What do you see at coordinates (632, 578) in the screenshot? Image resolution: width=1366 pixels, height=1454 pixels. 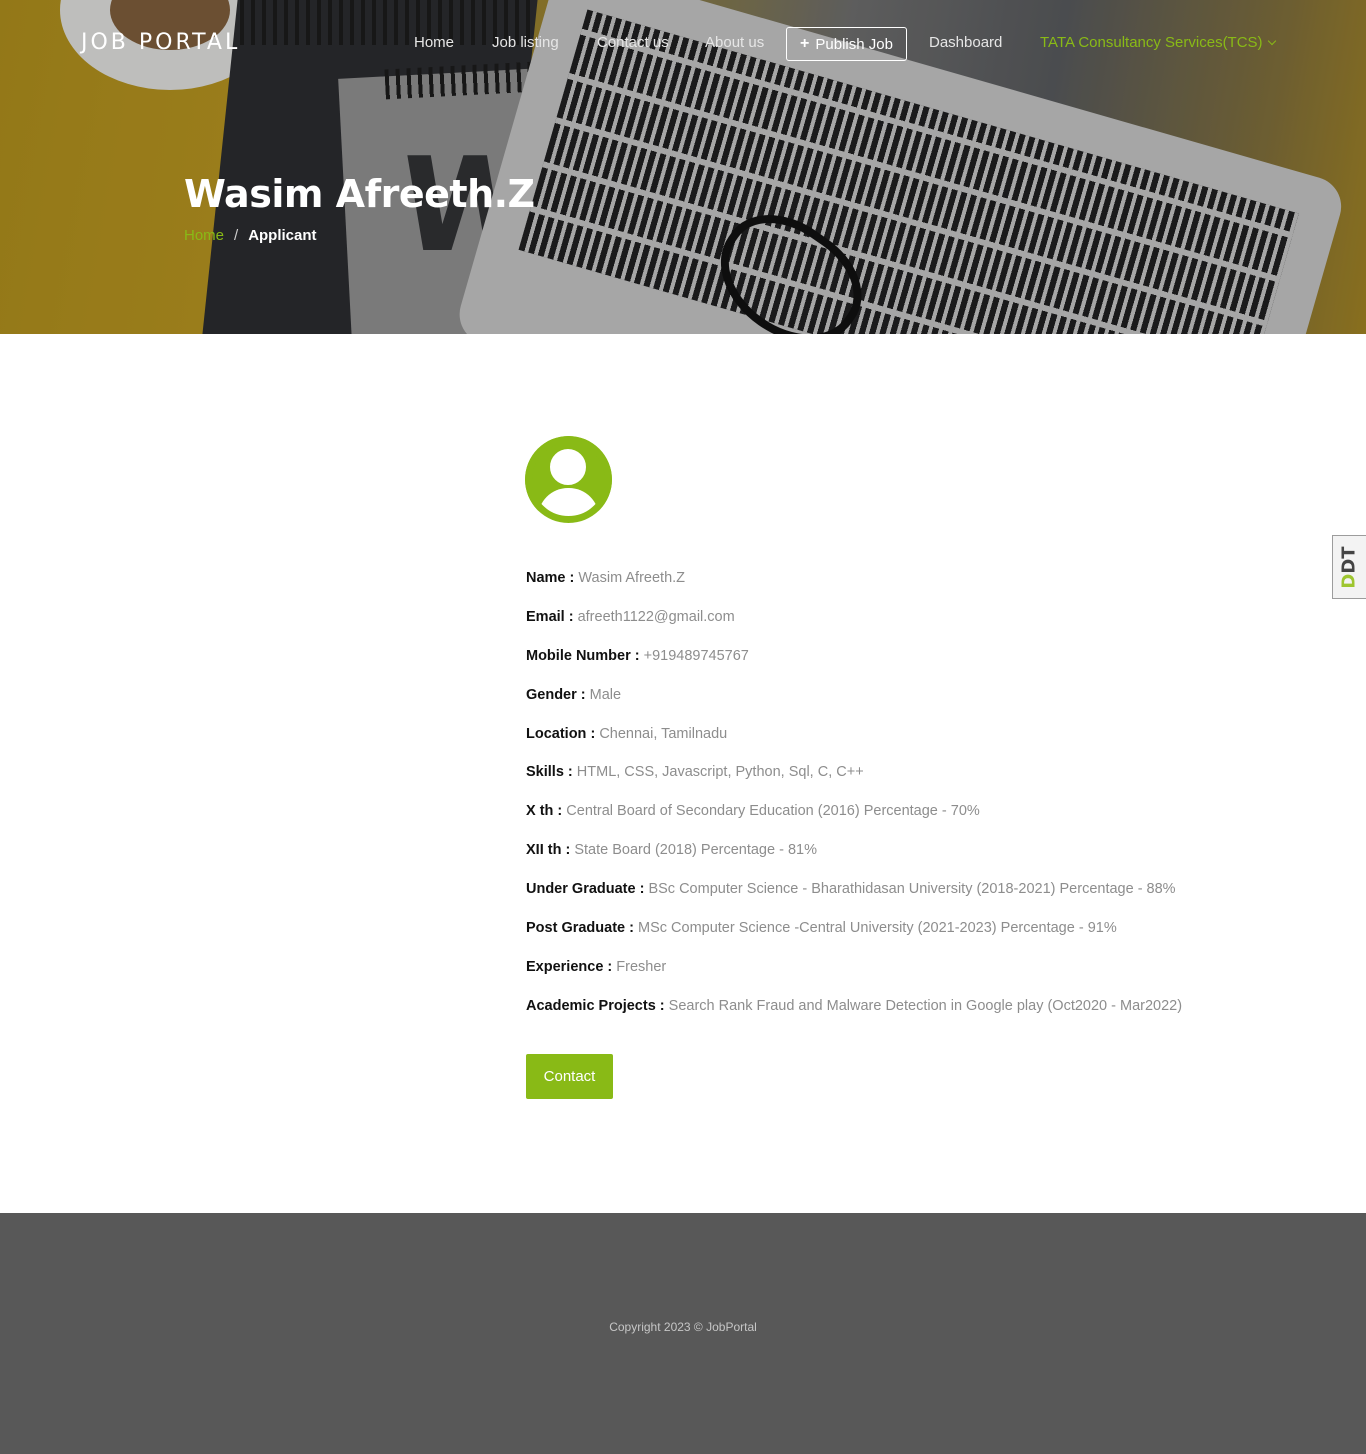 I see `detail-value: Wasim Afreeth.Z` at bounding box center [632, 578].